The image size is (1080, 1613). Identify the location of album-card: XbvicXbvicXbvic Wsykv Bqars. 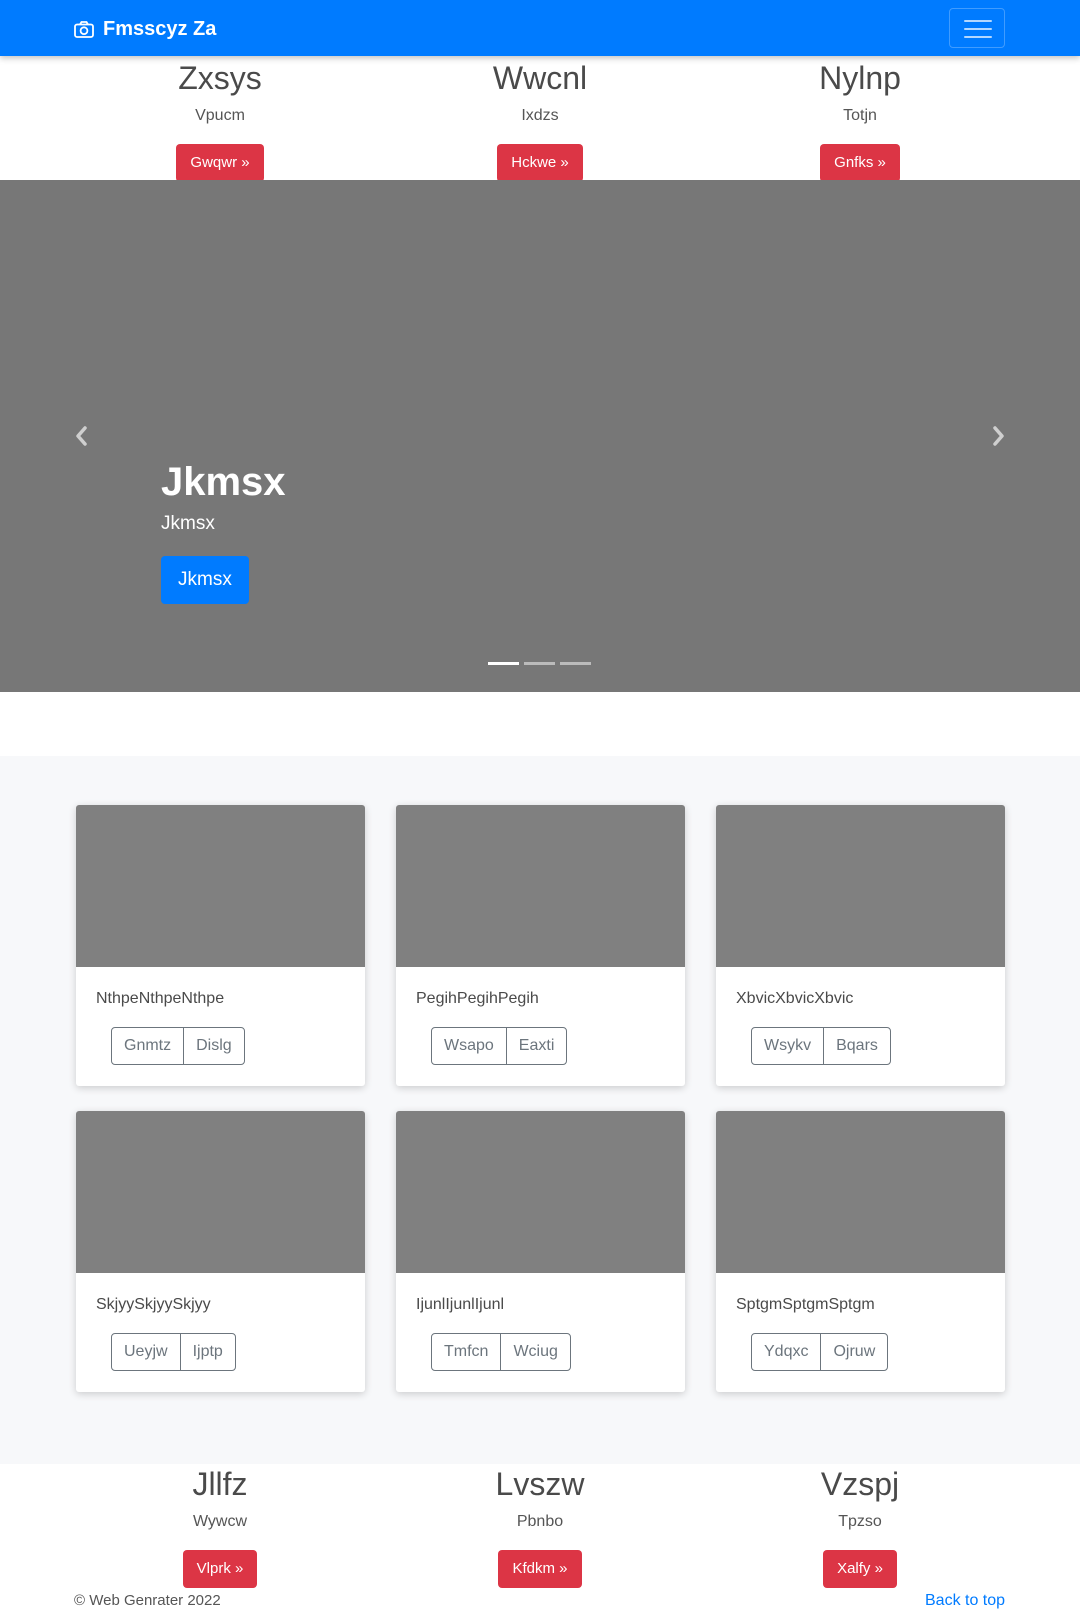
(860, 945).